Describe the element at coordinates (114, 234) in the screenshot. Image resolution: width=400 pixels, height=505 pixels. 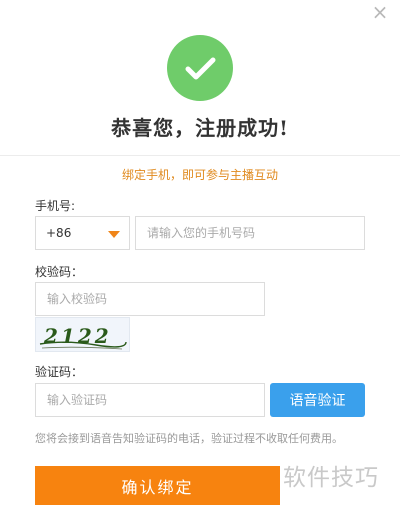
I see `chevron-down-icon` at that location.